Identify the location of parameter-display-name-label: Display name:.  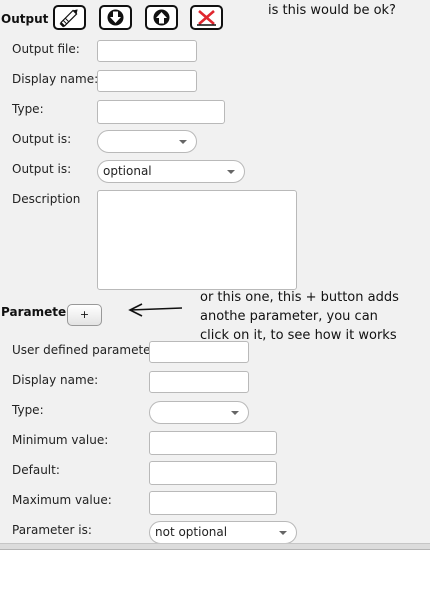
(55, 380).